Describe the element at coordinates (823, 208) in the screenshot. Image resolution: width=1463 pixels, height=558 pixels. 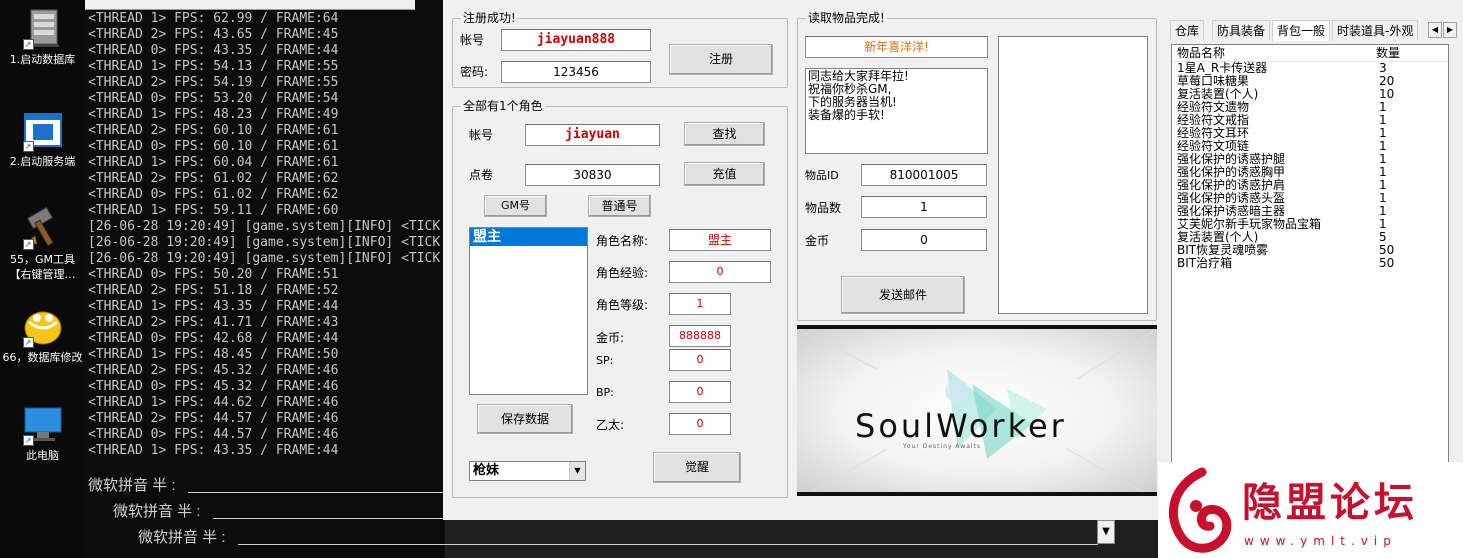
I see `item-count-label: 物品数` at that location.